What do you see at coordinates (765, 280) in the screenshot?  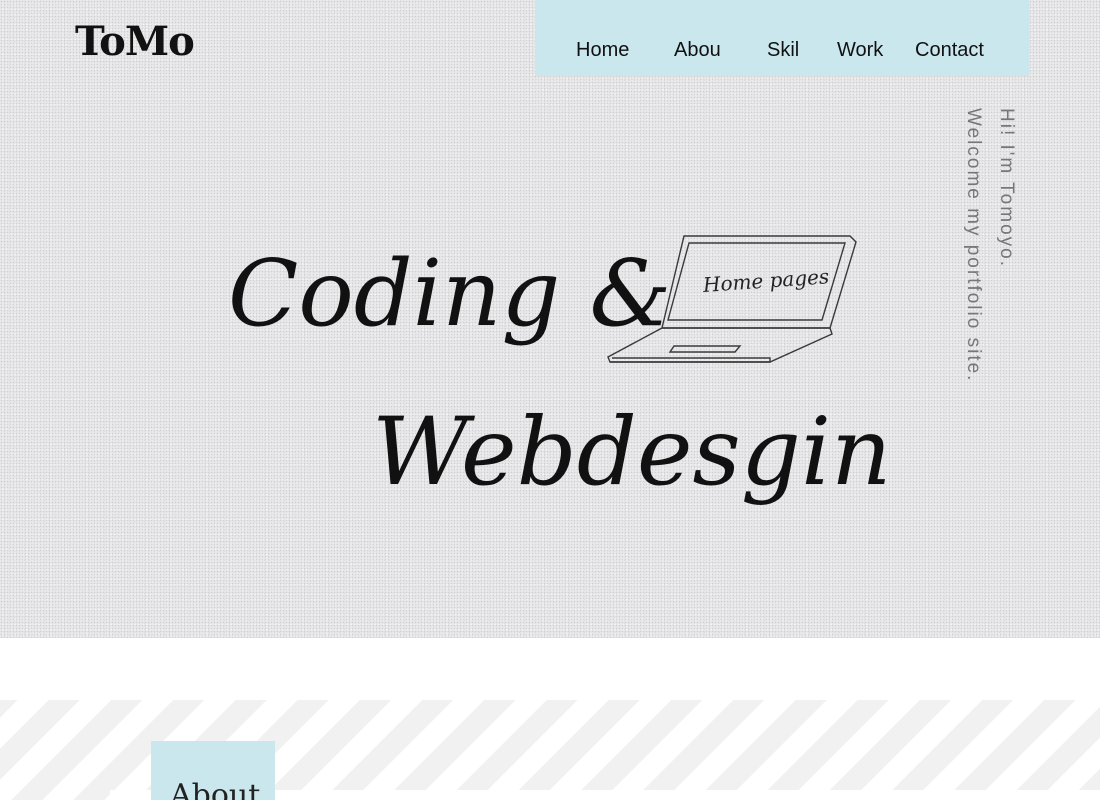 I see `laptop-screen-text: Home pages` at bounding box center [765, 280].